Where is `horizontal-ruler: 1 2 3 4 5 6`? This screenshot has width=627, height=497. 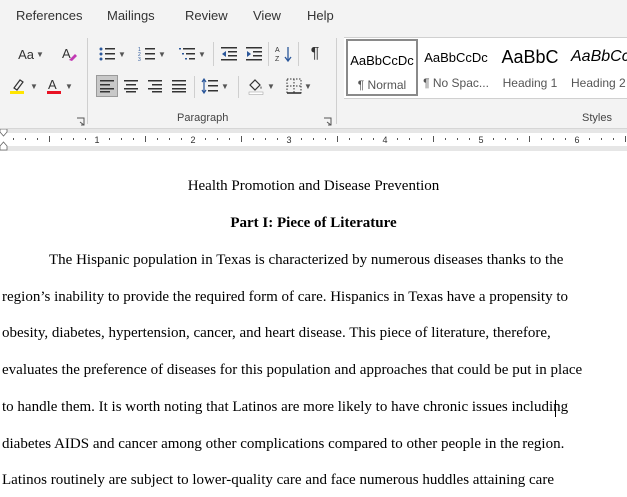
horizontal-ruler: 1 2 3 4 5 6 is located at coordinates (313, 140).